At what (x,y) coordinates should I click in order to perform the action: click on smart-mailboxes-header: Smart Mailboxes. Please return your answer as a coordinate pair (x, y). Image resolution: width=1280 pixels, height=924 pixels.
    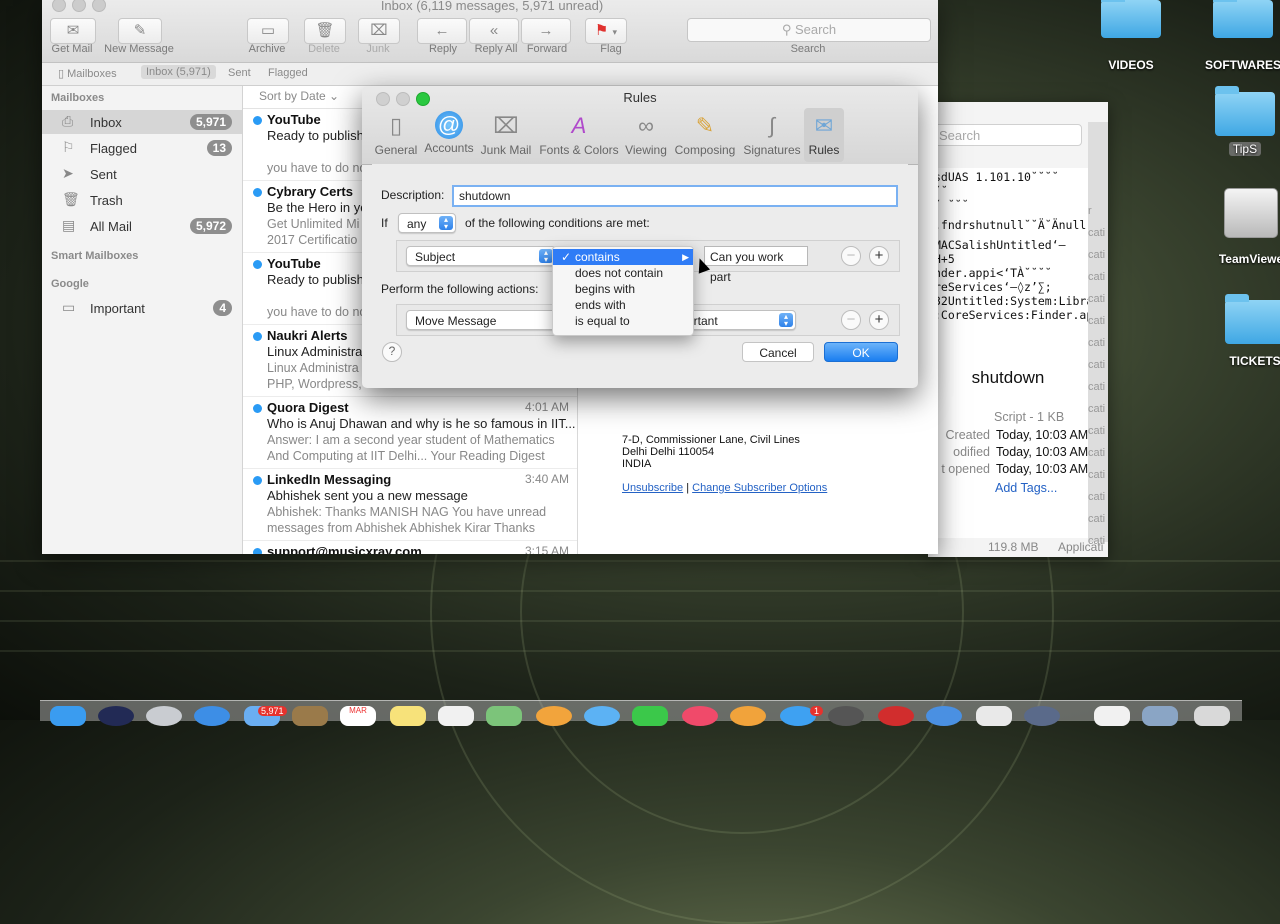
    Looking at the image, I should click on (94, 256).